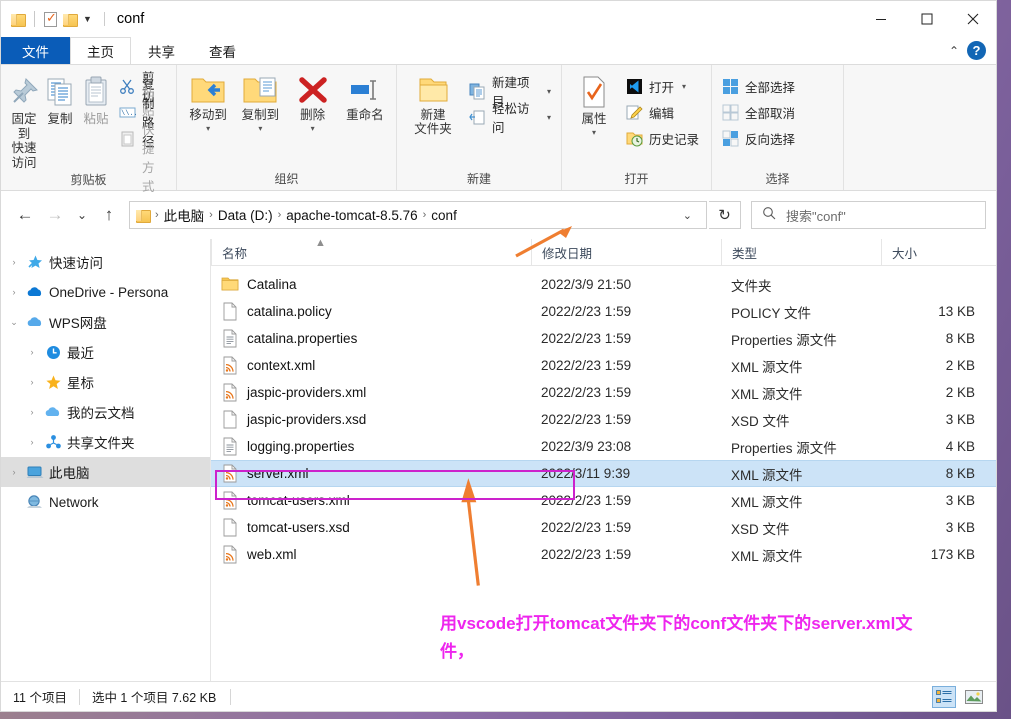 The width and height of the screenshot is (1011, 719). I want to click on table-row: context.xml 2022/2/23 1:59 XML 源文件 2 KB, so click(603, 365).